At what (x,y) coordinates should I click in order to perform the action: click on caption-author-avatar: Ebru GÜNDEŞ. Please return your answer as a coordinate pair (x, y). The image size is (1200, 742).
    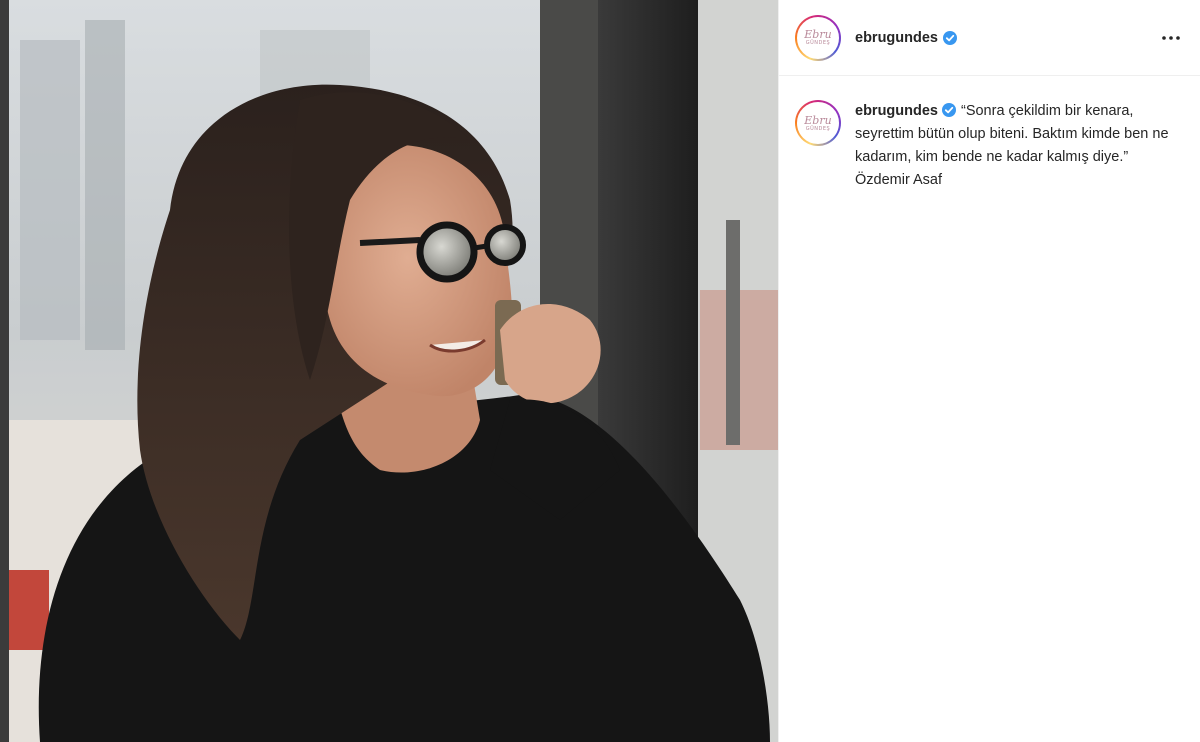
    Looking at the image, I should click on (818, 123).